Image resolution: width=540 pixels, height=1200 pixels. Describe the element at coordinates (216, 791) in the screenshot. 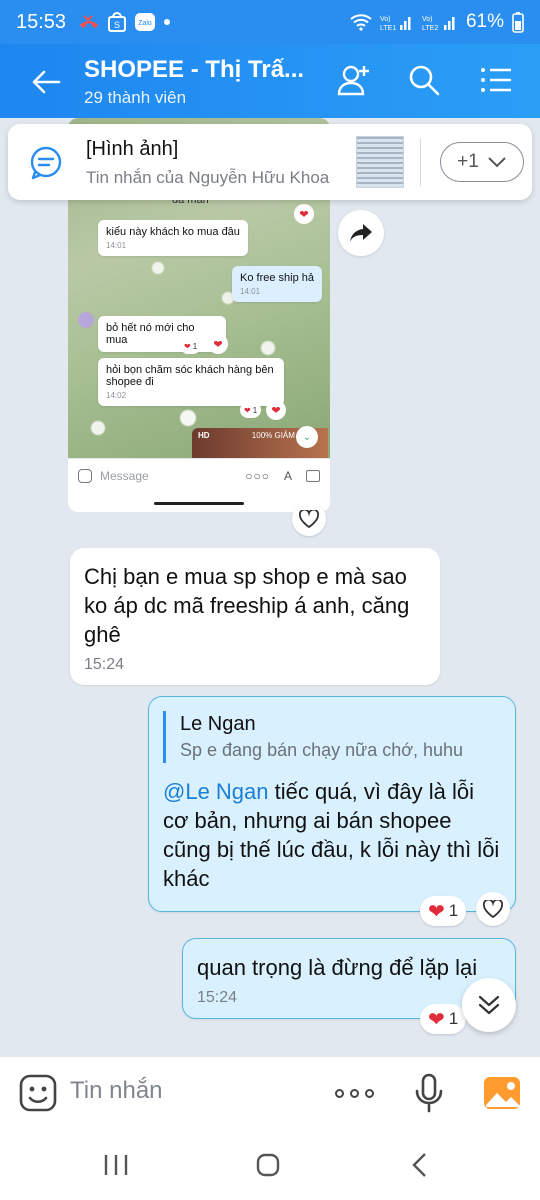

I see `mention-link: @Le Ngan` at that location.